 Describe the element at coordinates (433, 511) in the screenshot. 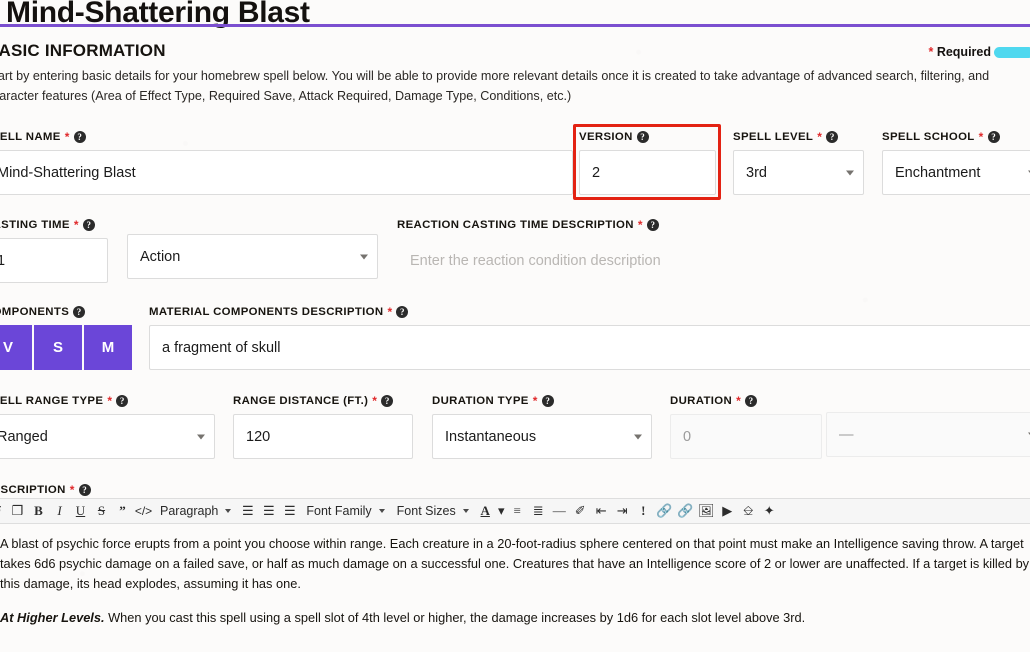

I see `font-sizes-dropdown: Font Sizes` at that location.